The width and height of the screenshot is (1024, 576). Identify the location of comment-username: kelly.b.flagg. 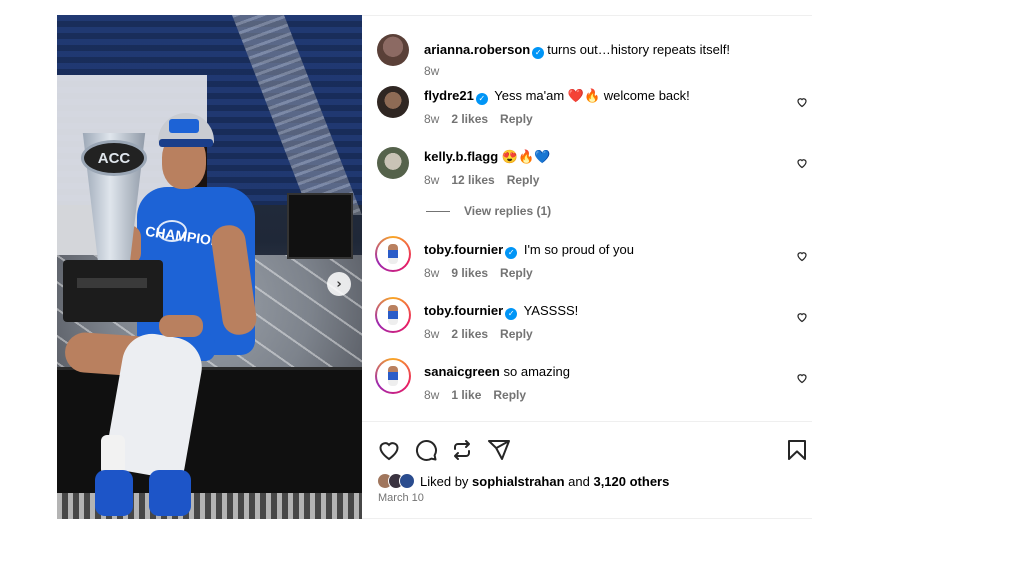
(461, 156).